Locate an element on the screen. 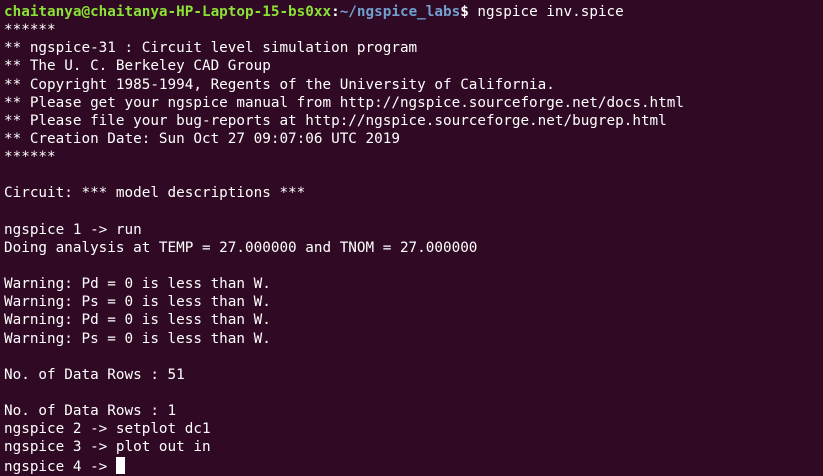 This screenshot has width=823, height=476. text-cursor is located at coordinates (120, 465).